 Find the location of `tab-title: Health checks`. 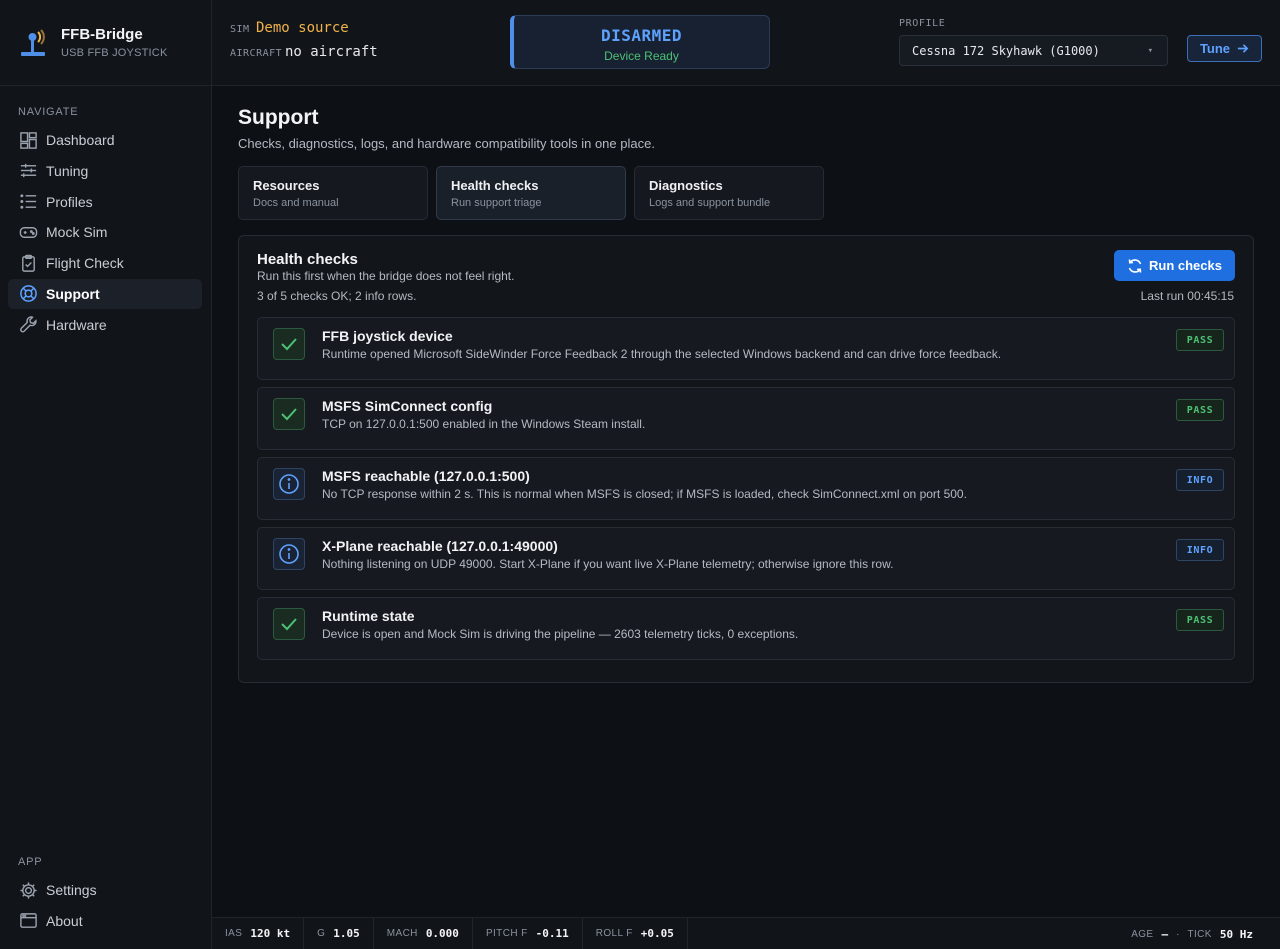

tab-title: Health checks is located at coordinates (495, 185).